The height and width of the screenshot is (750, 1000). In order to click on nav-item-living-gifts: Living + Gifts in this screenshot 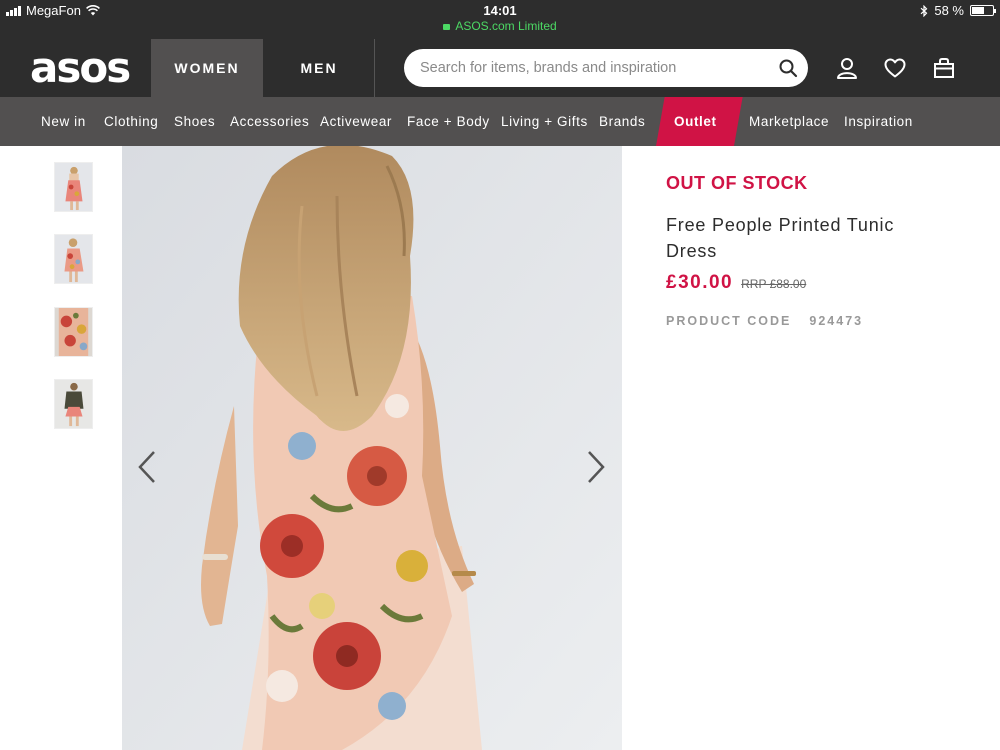, I will do `click(544, 121)`.